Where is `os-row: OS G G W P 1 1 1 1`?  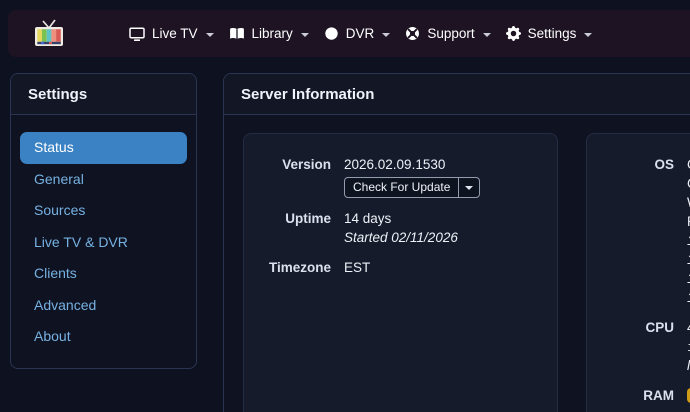
os-row: OS G G W P 1 1 1 1 is located at coordinates (638, 231).